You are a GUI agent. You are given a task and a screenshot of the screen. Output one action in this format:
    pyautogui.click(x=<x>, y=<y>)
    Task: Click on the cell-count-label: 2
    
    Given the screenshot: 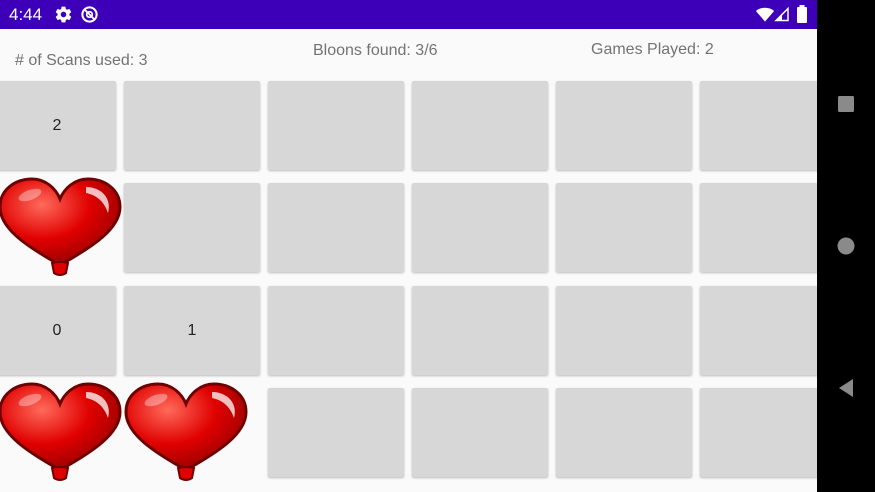 What is the action you would take?
    pyautogui.click(x=57, y=125)
    